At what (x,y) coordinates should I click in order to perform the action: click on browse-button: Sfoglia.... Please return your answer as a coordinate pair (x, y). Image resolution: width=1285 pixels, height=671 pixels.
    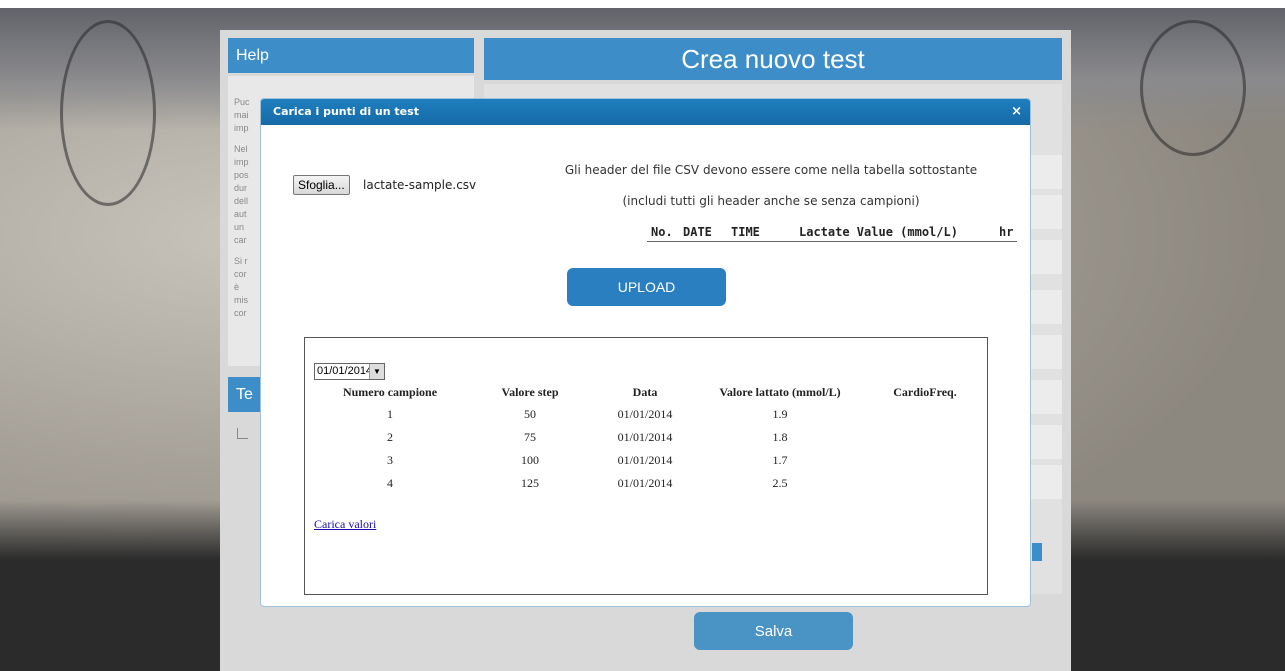
    Looking at the image, I should click on (321, 185).